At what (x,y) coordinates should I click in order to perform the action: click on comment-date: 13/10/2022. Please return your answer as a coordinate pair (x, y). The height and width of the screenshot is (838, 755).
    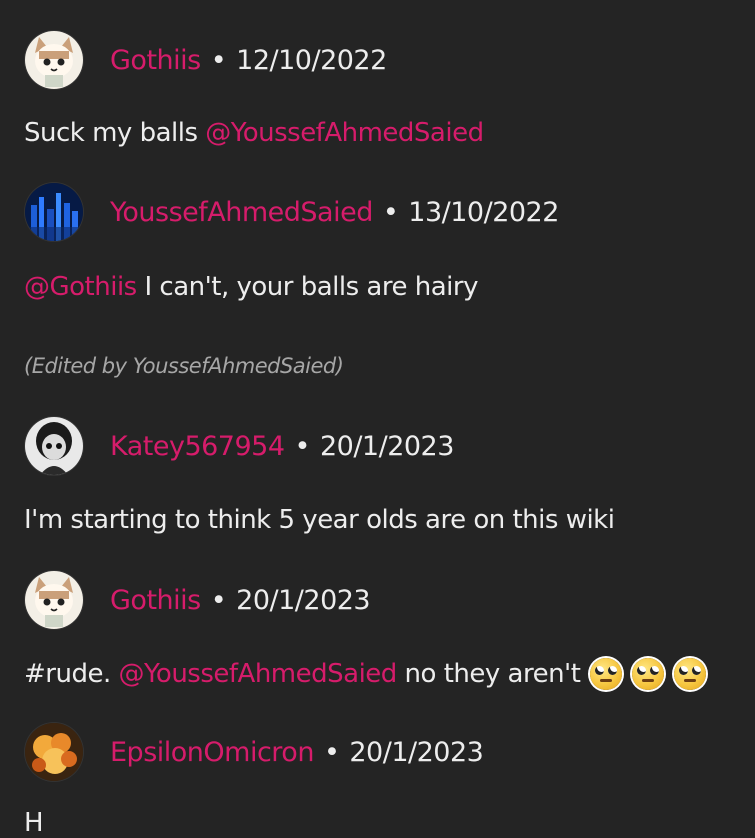
    Looking at the image, I should click on (483, 212).